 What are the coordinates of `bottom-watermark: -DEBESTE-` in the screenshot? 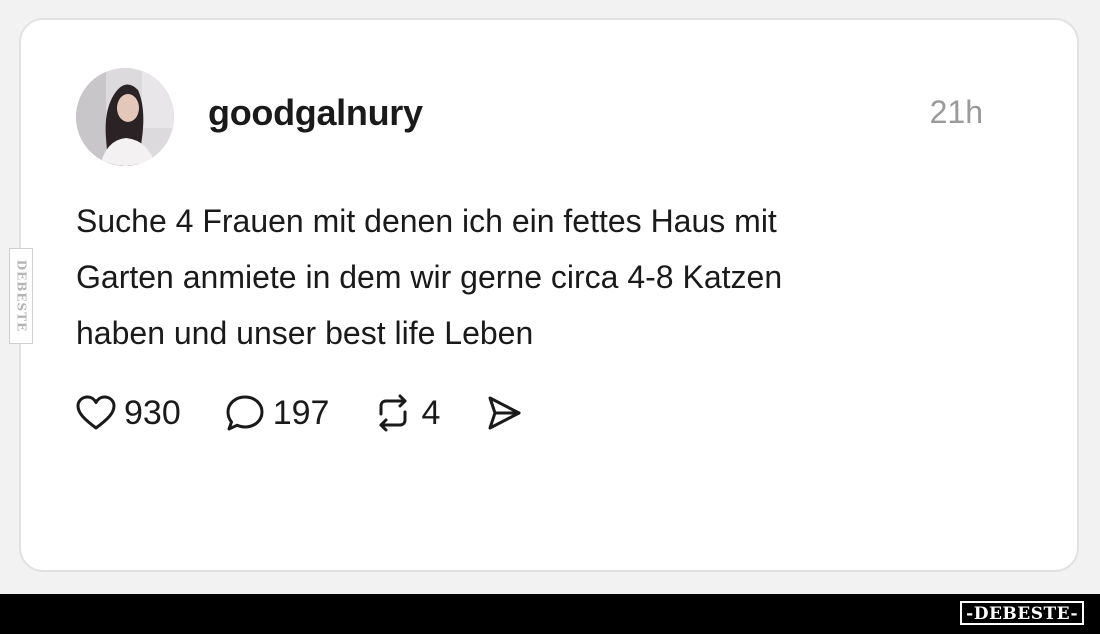 It's located at (1022, 613).